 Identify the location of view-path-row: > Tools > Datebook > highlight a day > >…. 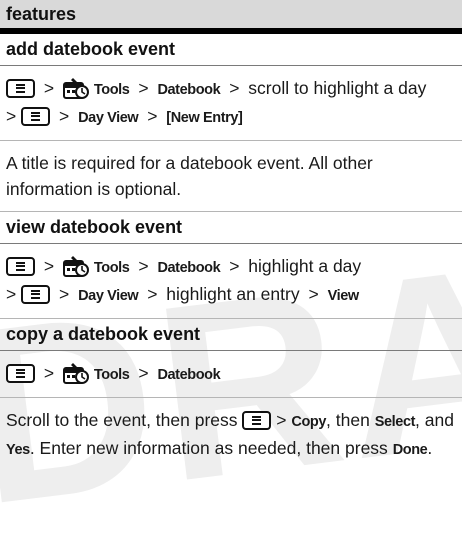
(231, 281).